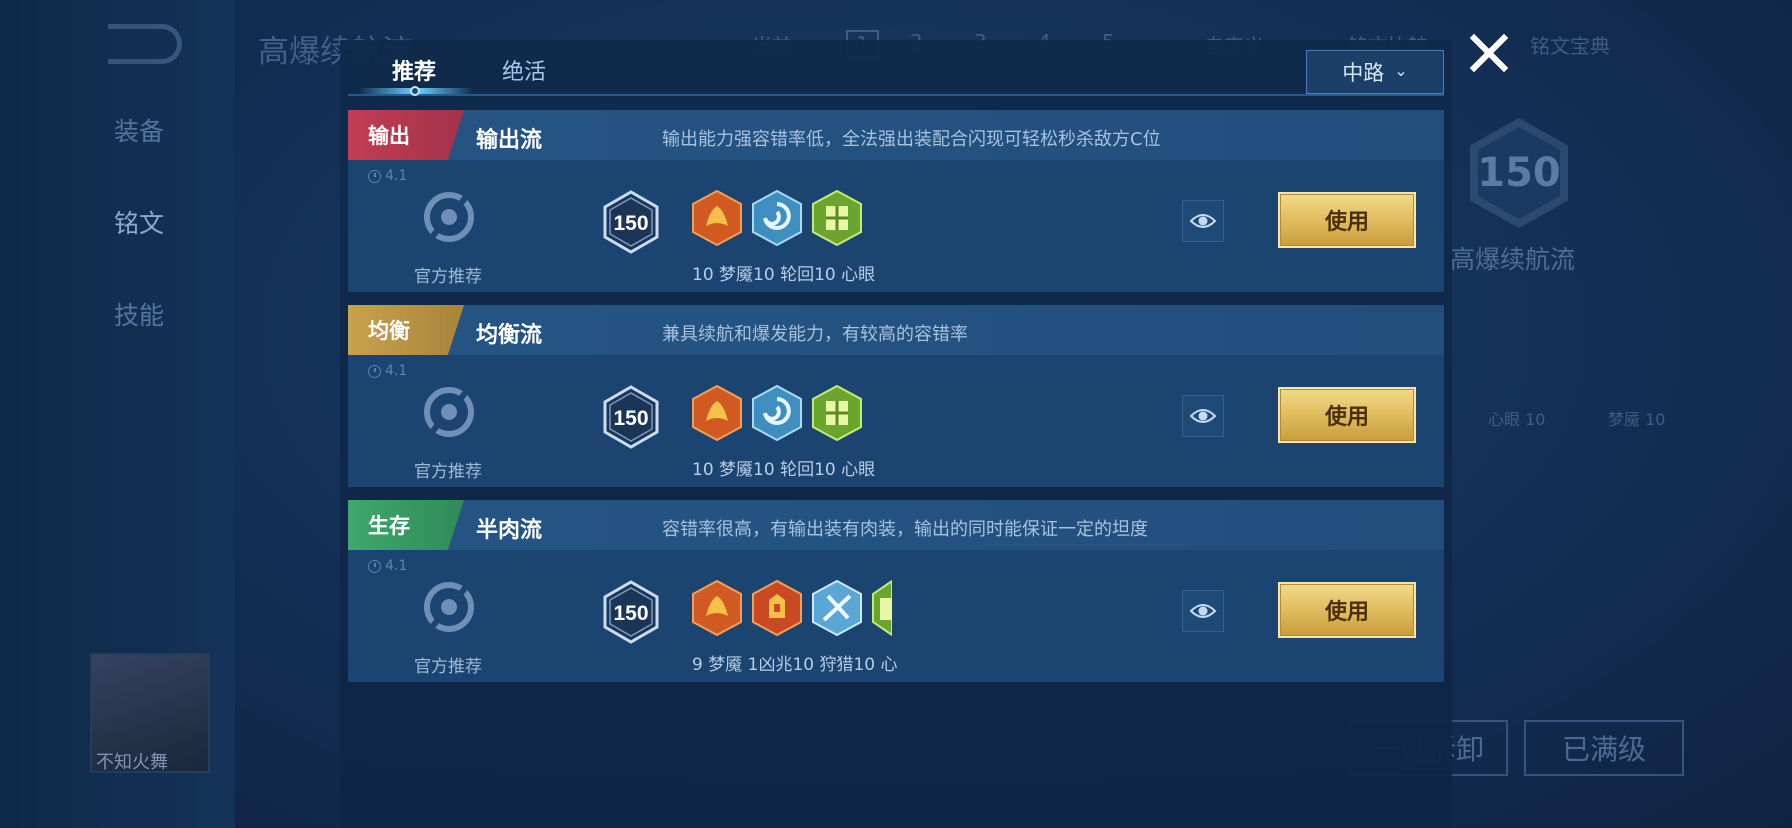 This screenshot has width=1792, height=828. I want to click on card-description: 输出能力强容错率低，全法强出装配合闪现可轻松秒杀敌方C位, so click(911, 139).